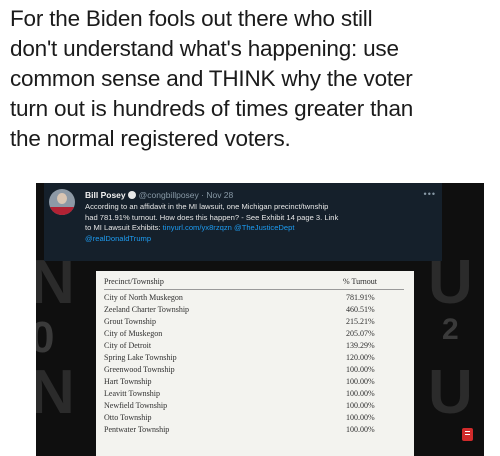 This screenshot has width=500, height=456. I want to click on turnout-cell: 215.21%, so click(360, 321).